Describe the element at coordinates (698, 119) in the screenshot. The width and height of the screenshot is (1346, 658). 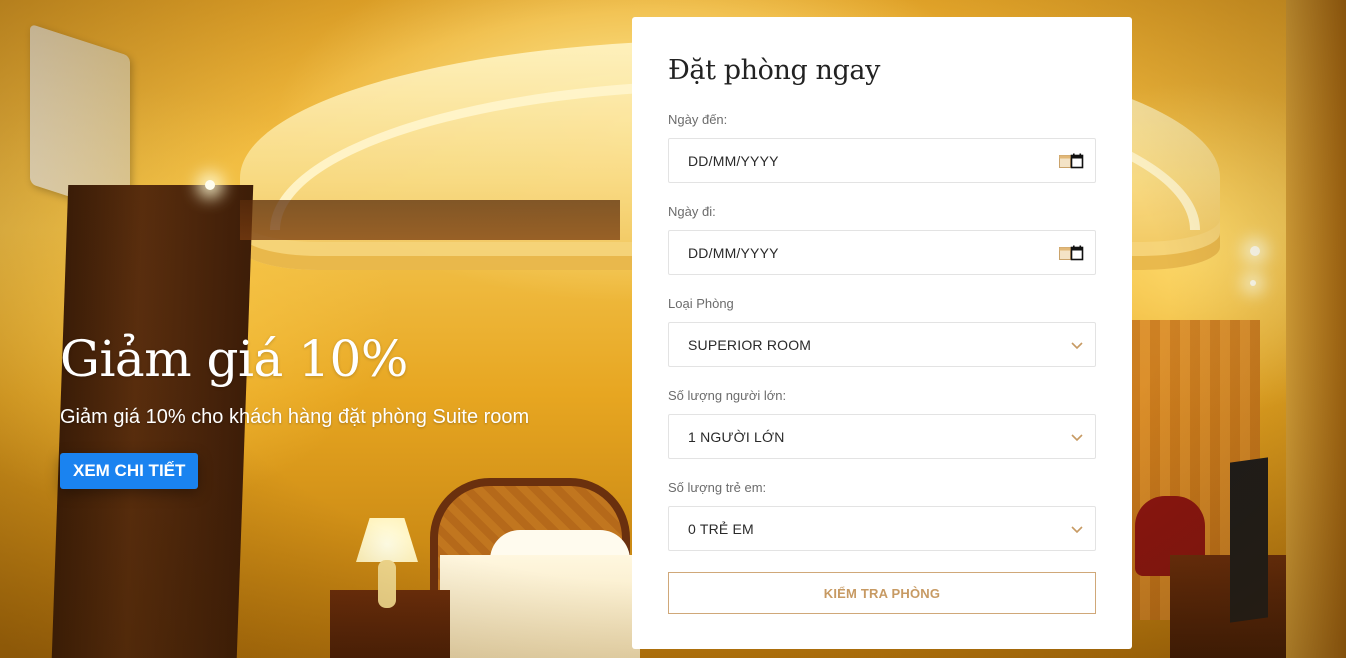
I see `arrival-date-label: Ngày đến:` at that location.